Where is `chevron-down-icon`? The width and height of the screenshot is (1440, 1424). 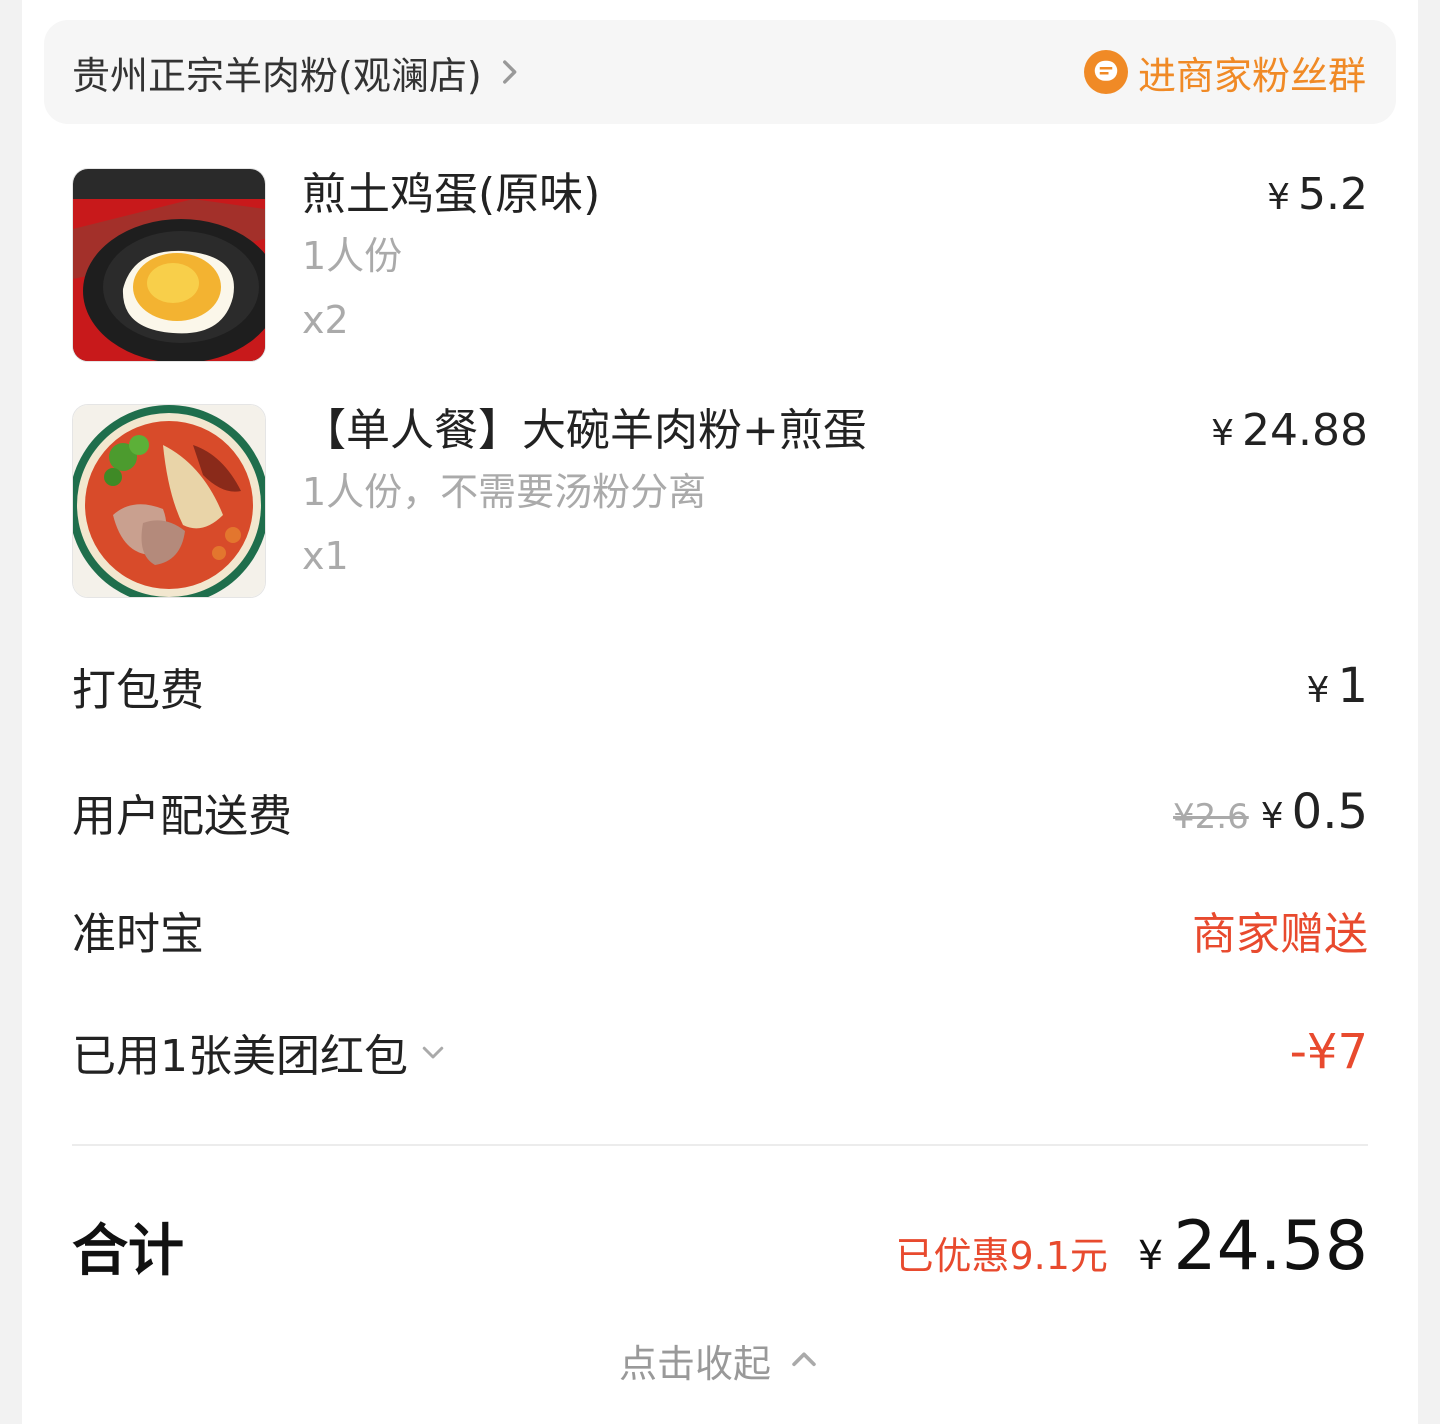
chevron-down-icon is located at coordinates (433, 1052).